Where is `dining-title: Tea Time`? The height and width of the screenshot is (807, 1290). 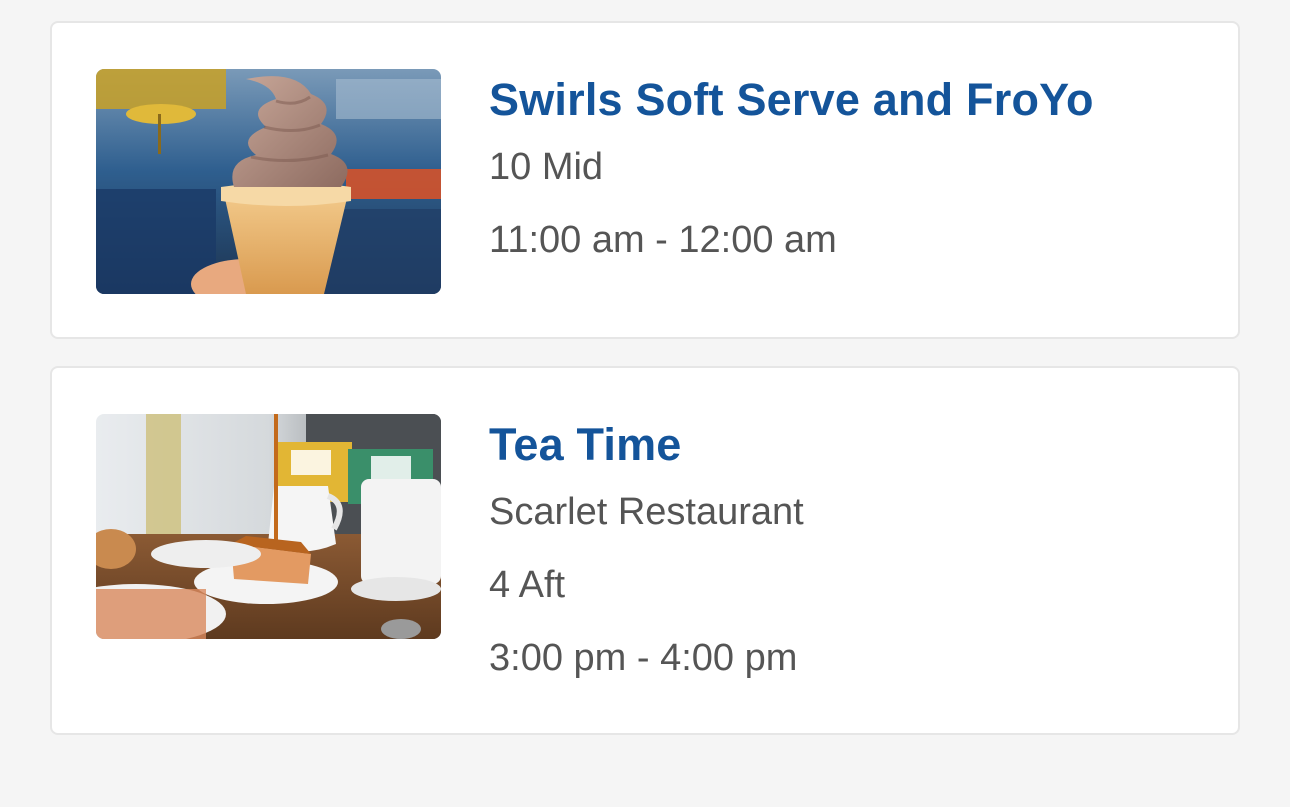 dining-title: Tea Time is located at coordinates (646, 445).